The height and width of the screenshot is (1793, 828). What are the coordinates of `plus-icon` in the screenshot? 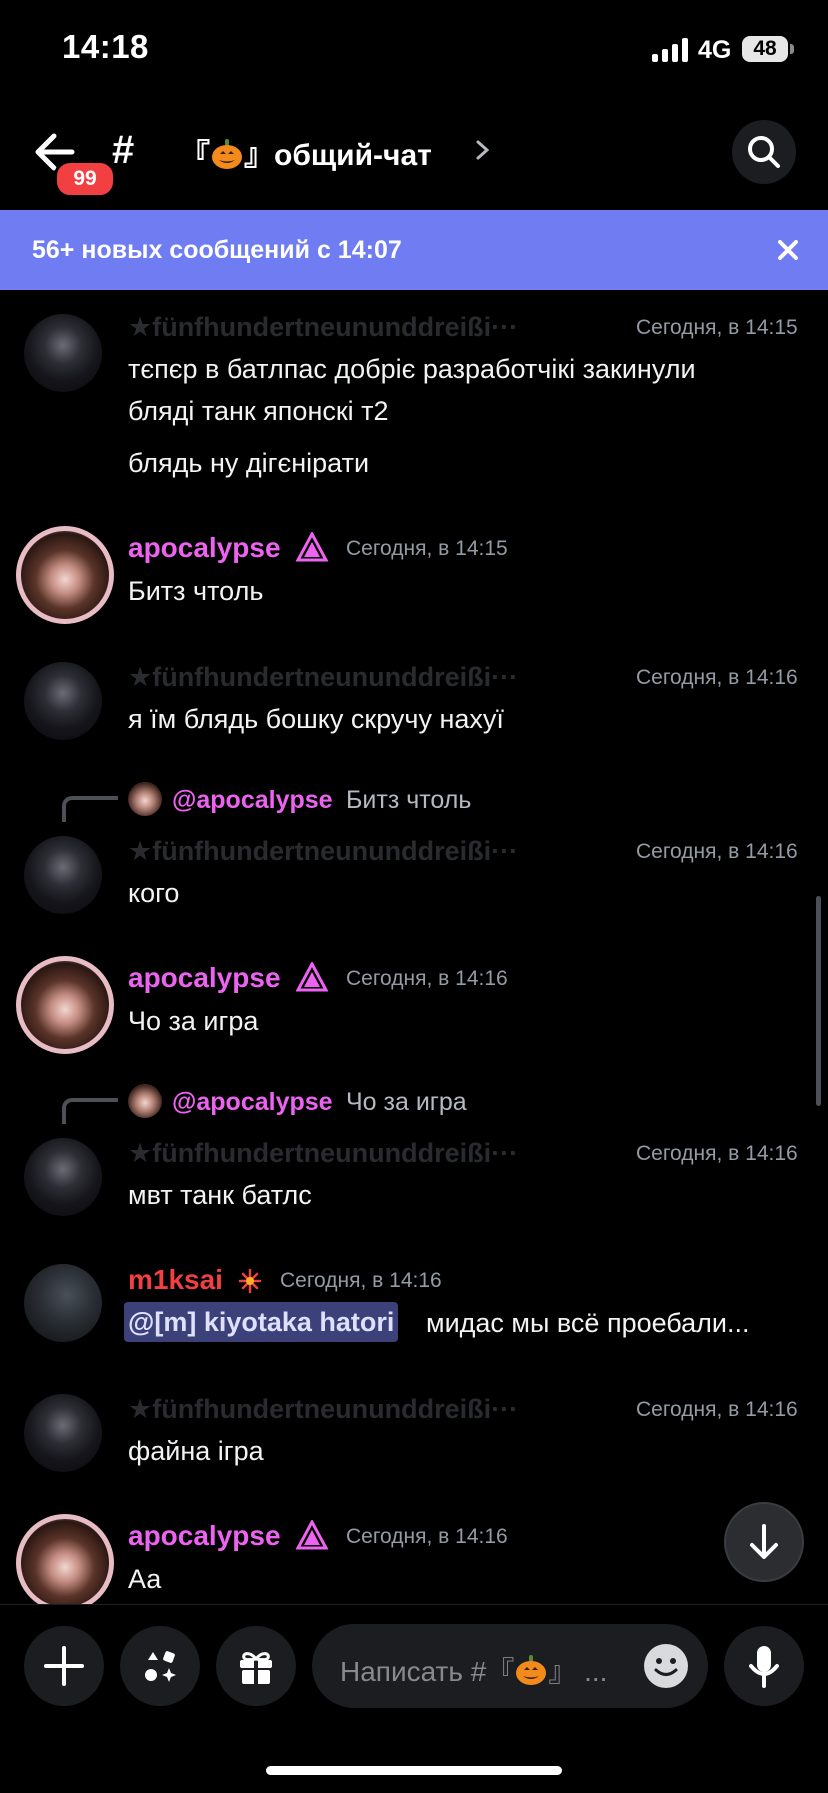 It's located at (64, 1666).